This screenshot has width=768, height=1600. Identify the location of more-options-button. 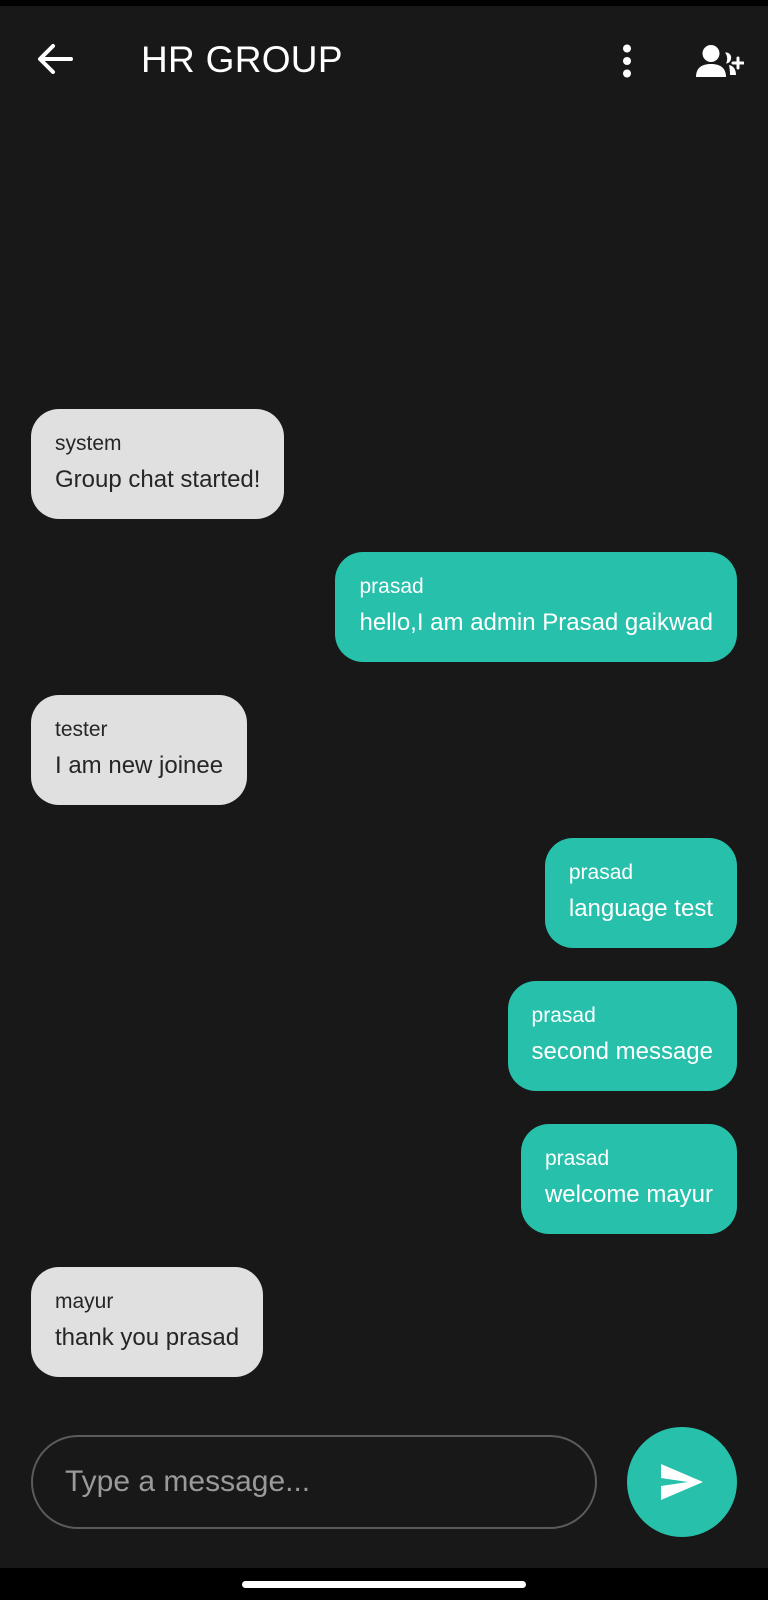
(627, 61).